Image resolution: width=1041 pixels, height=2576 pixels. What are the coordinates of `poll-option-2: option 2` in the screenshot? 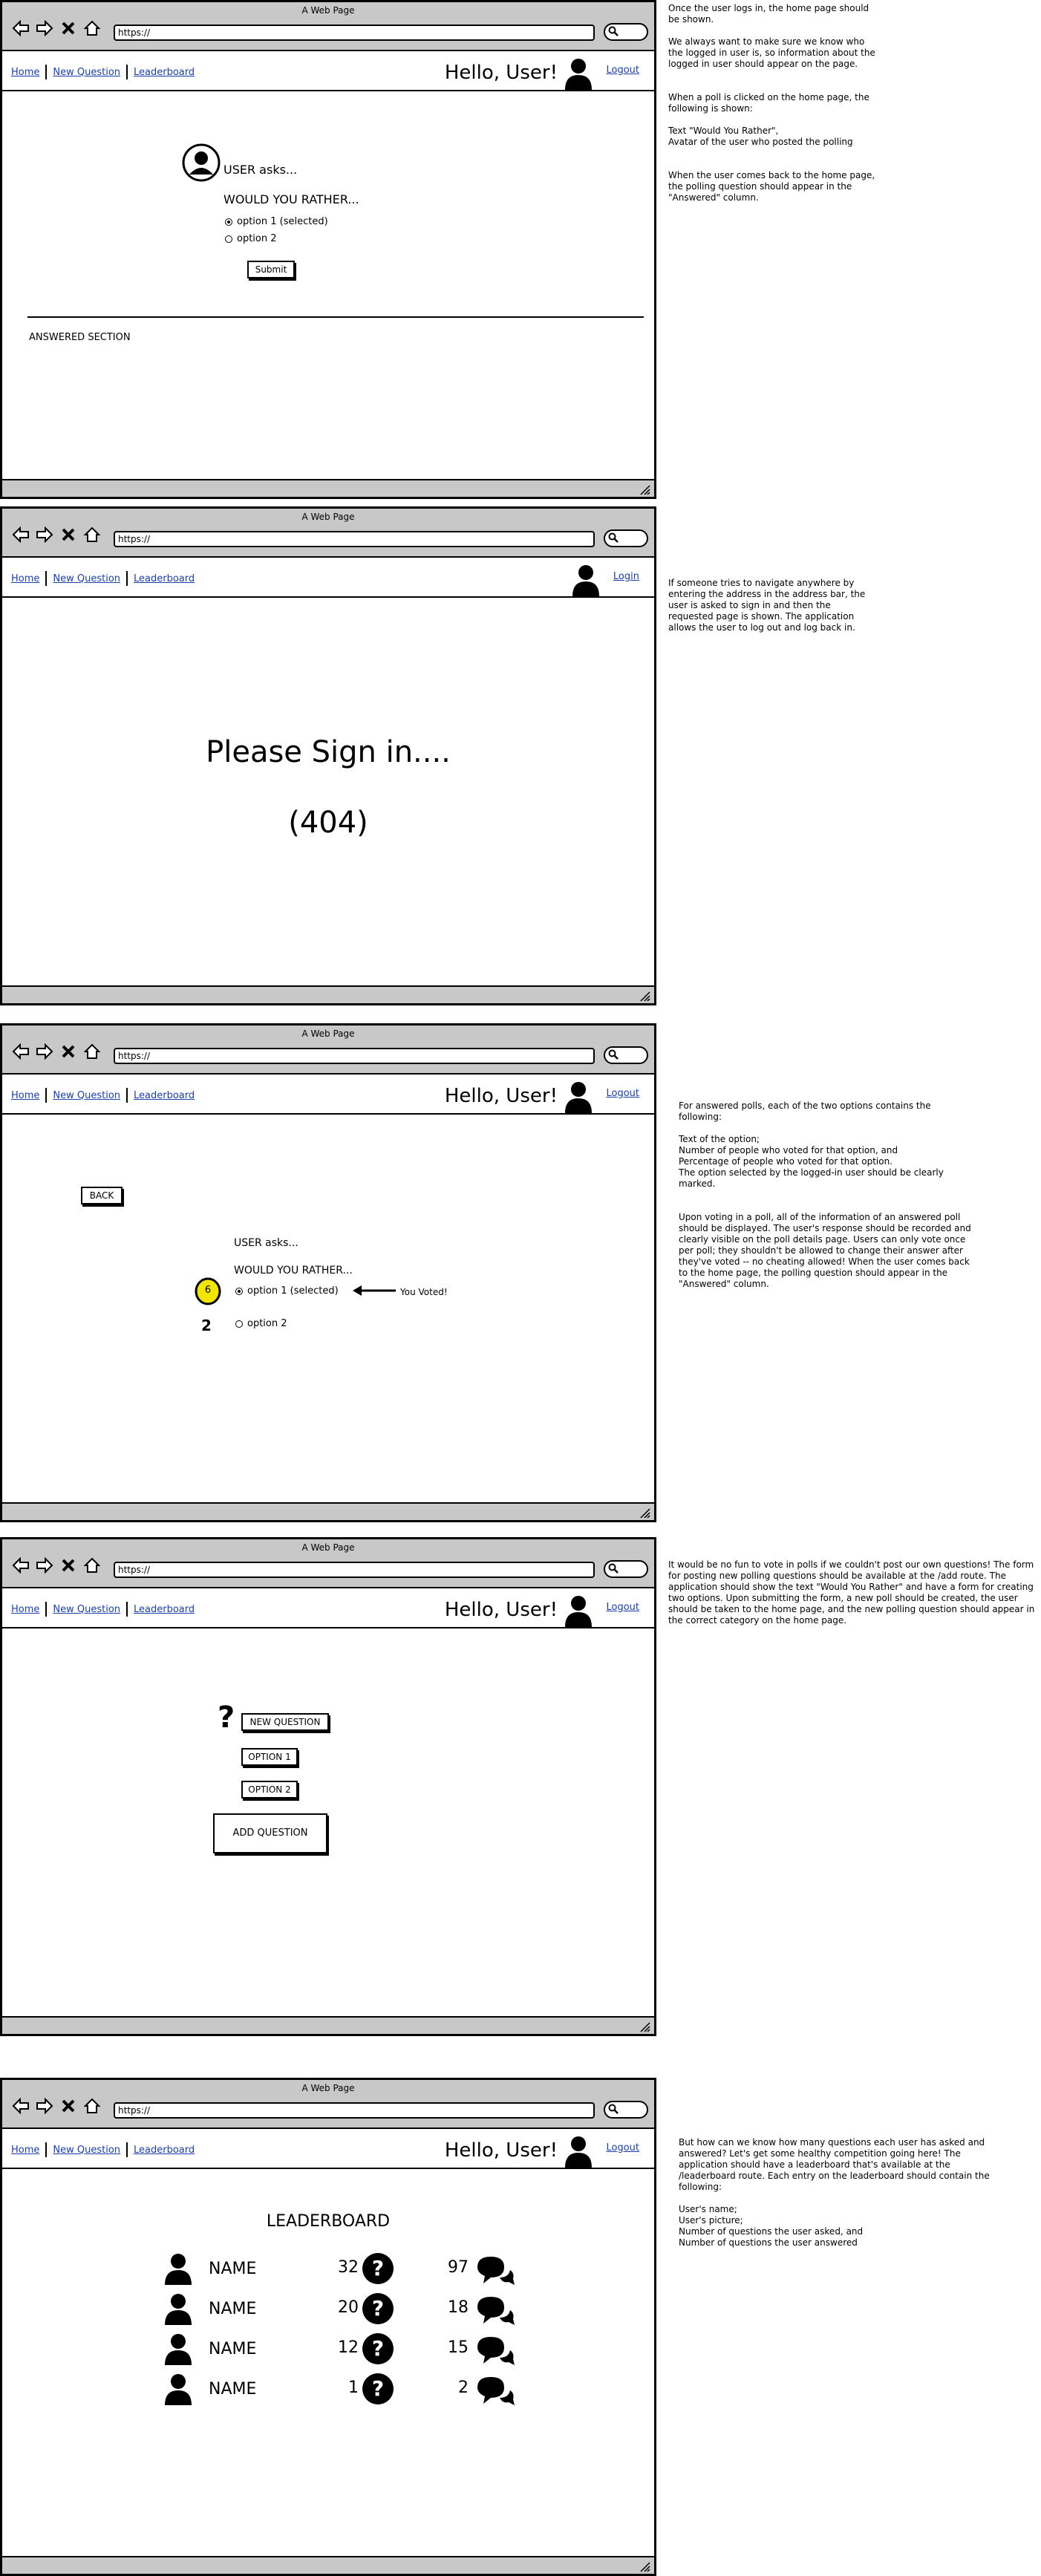 It's located at (251, 238).